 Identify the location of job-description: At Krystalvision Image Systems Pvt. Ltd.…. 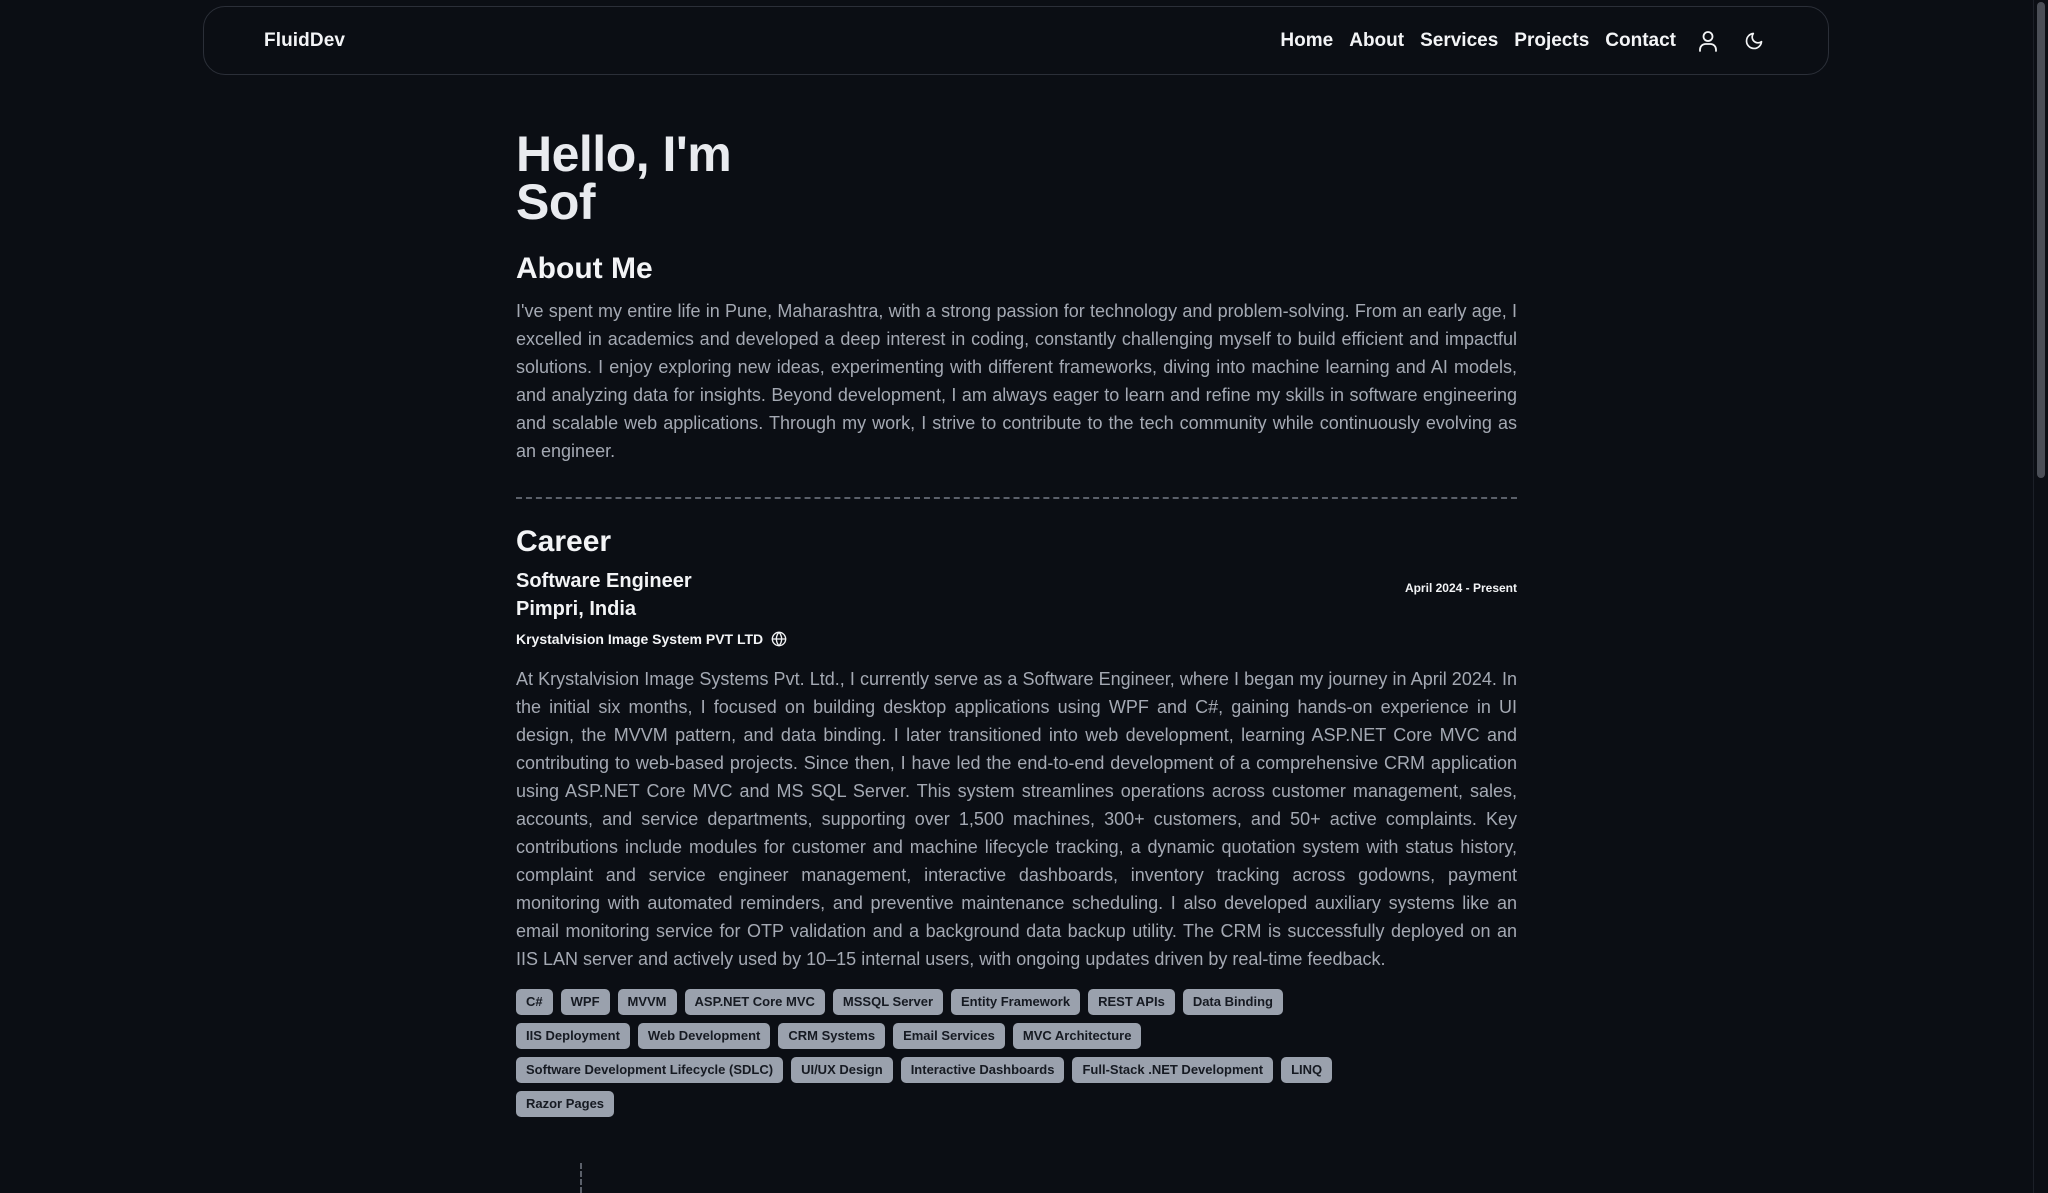
(1016, 819).